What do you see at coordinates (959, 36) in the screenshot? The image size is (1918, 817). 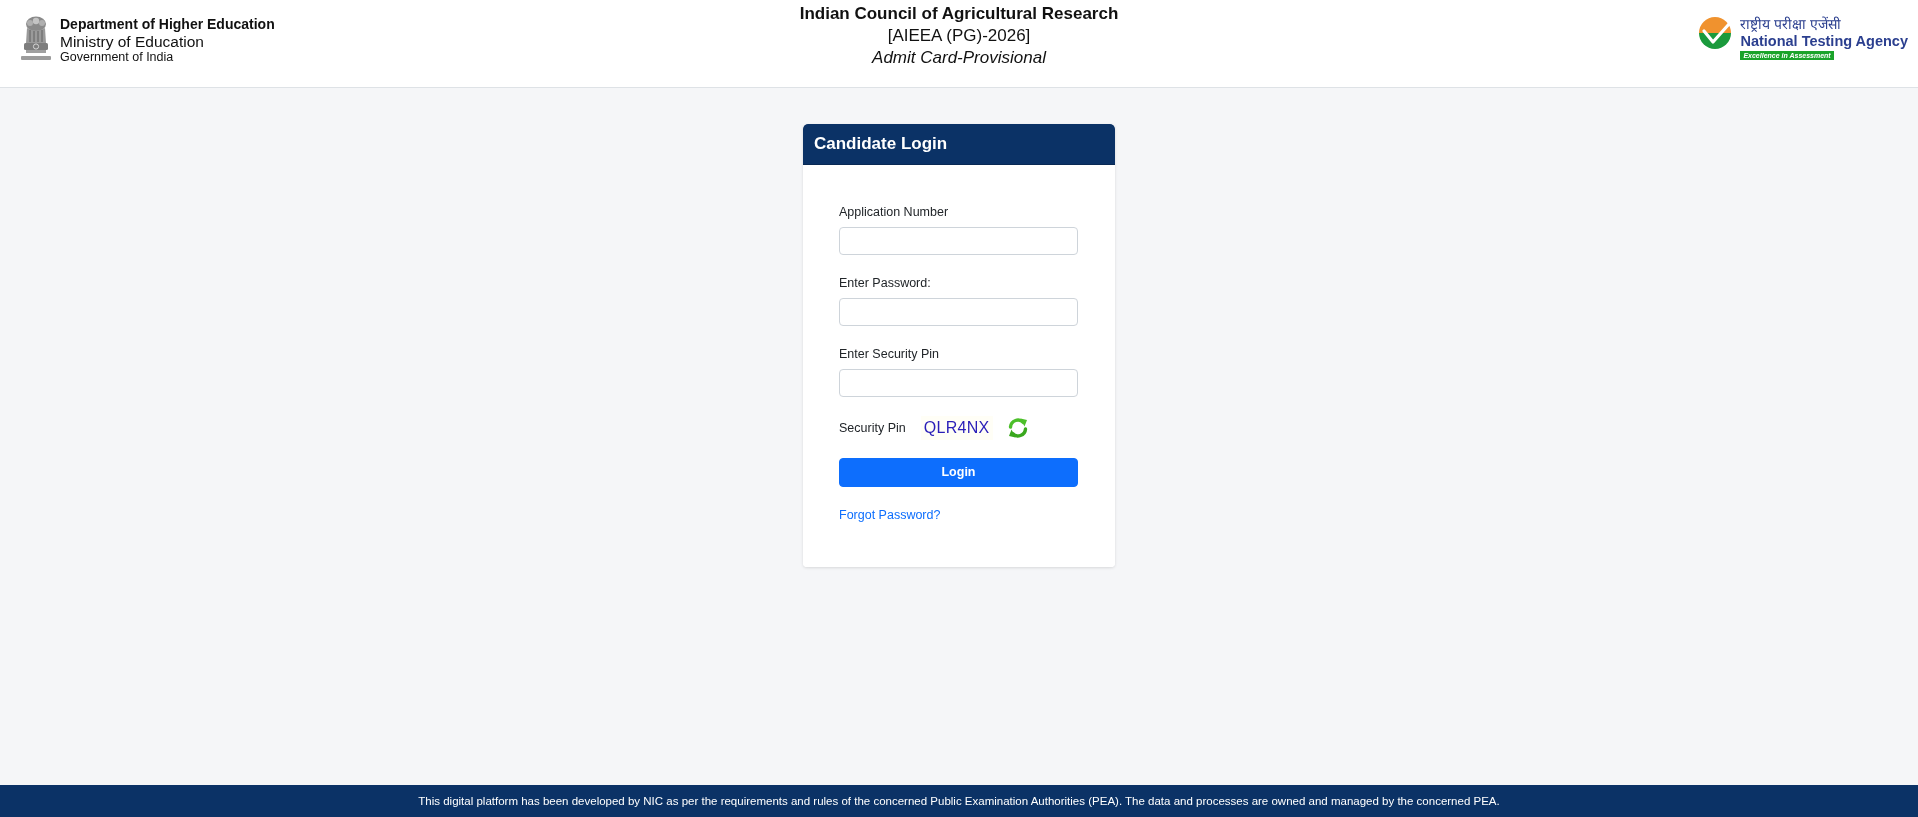 I see `exam-title: [AIEEA (PG)-2026]` at bounding box center [959, 36].